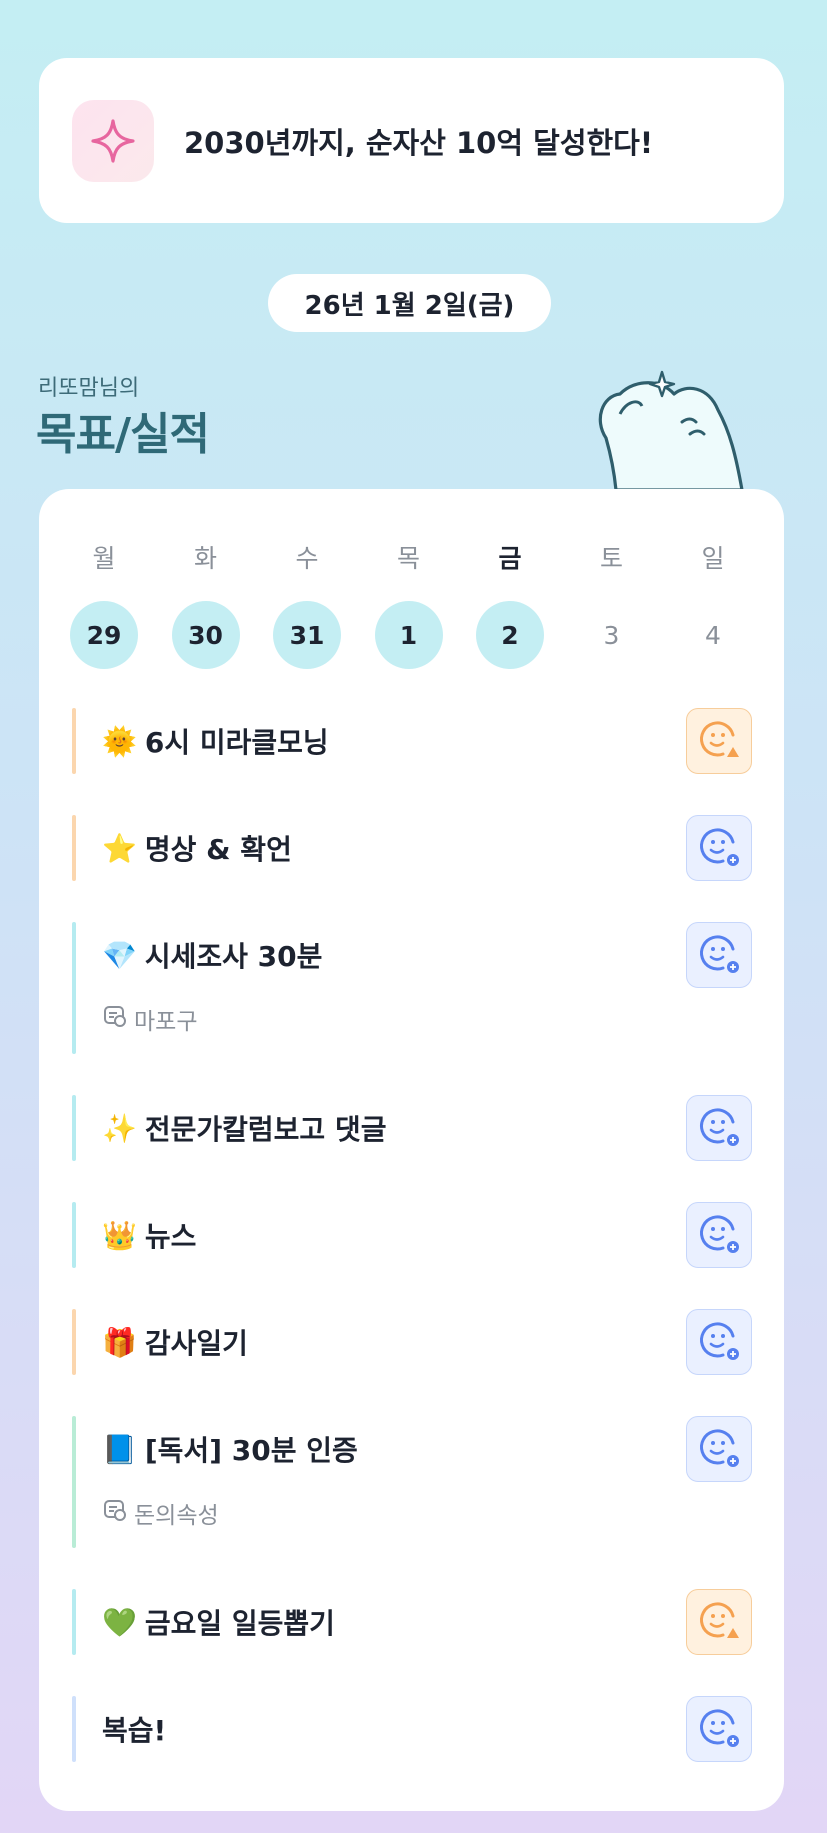 The height and width of the screenshot is (1833, 827). I want to click on task-emoji-icon: 💚, so click(119, 1622).